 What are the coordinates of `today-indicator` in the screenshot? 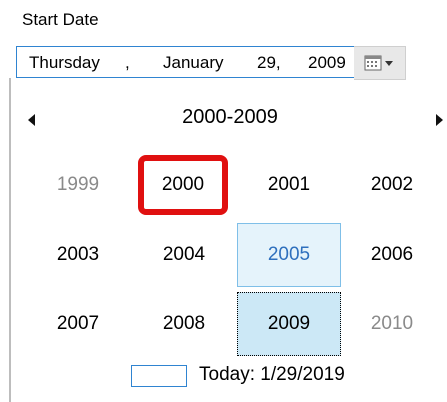 It's located at (159, 376).